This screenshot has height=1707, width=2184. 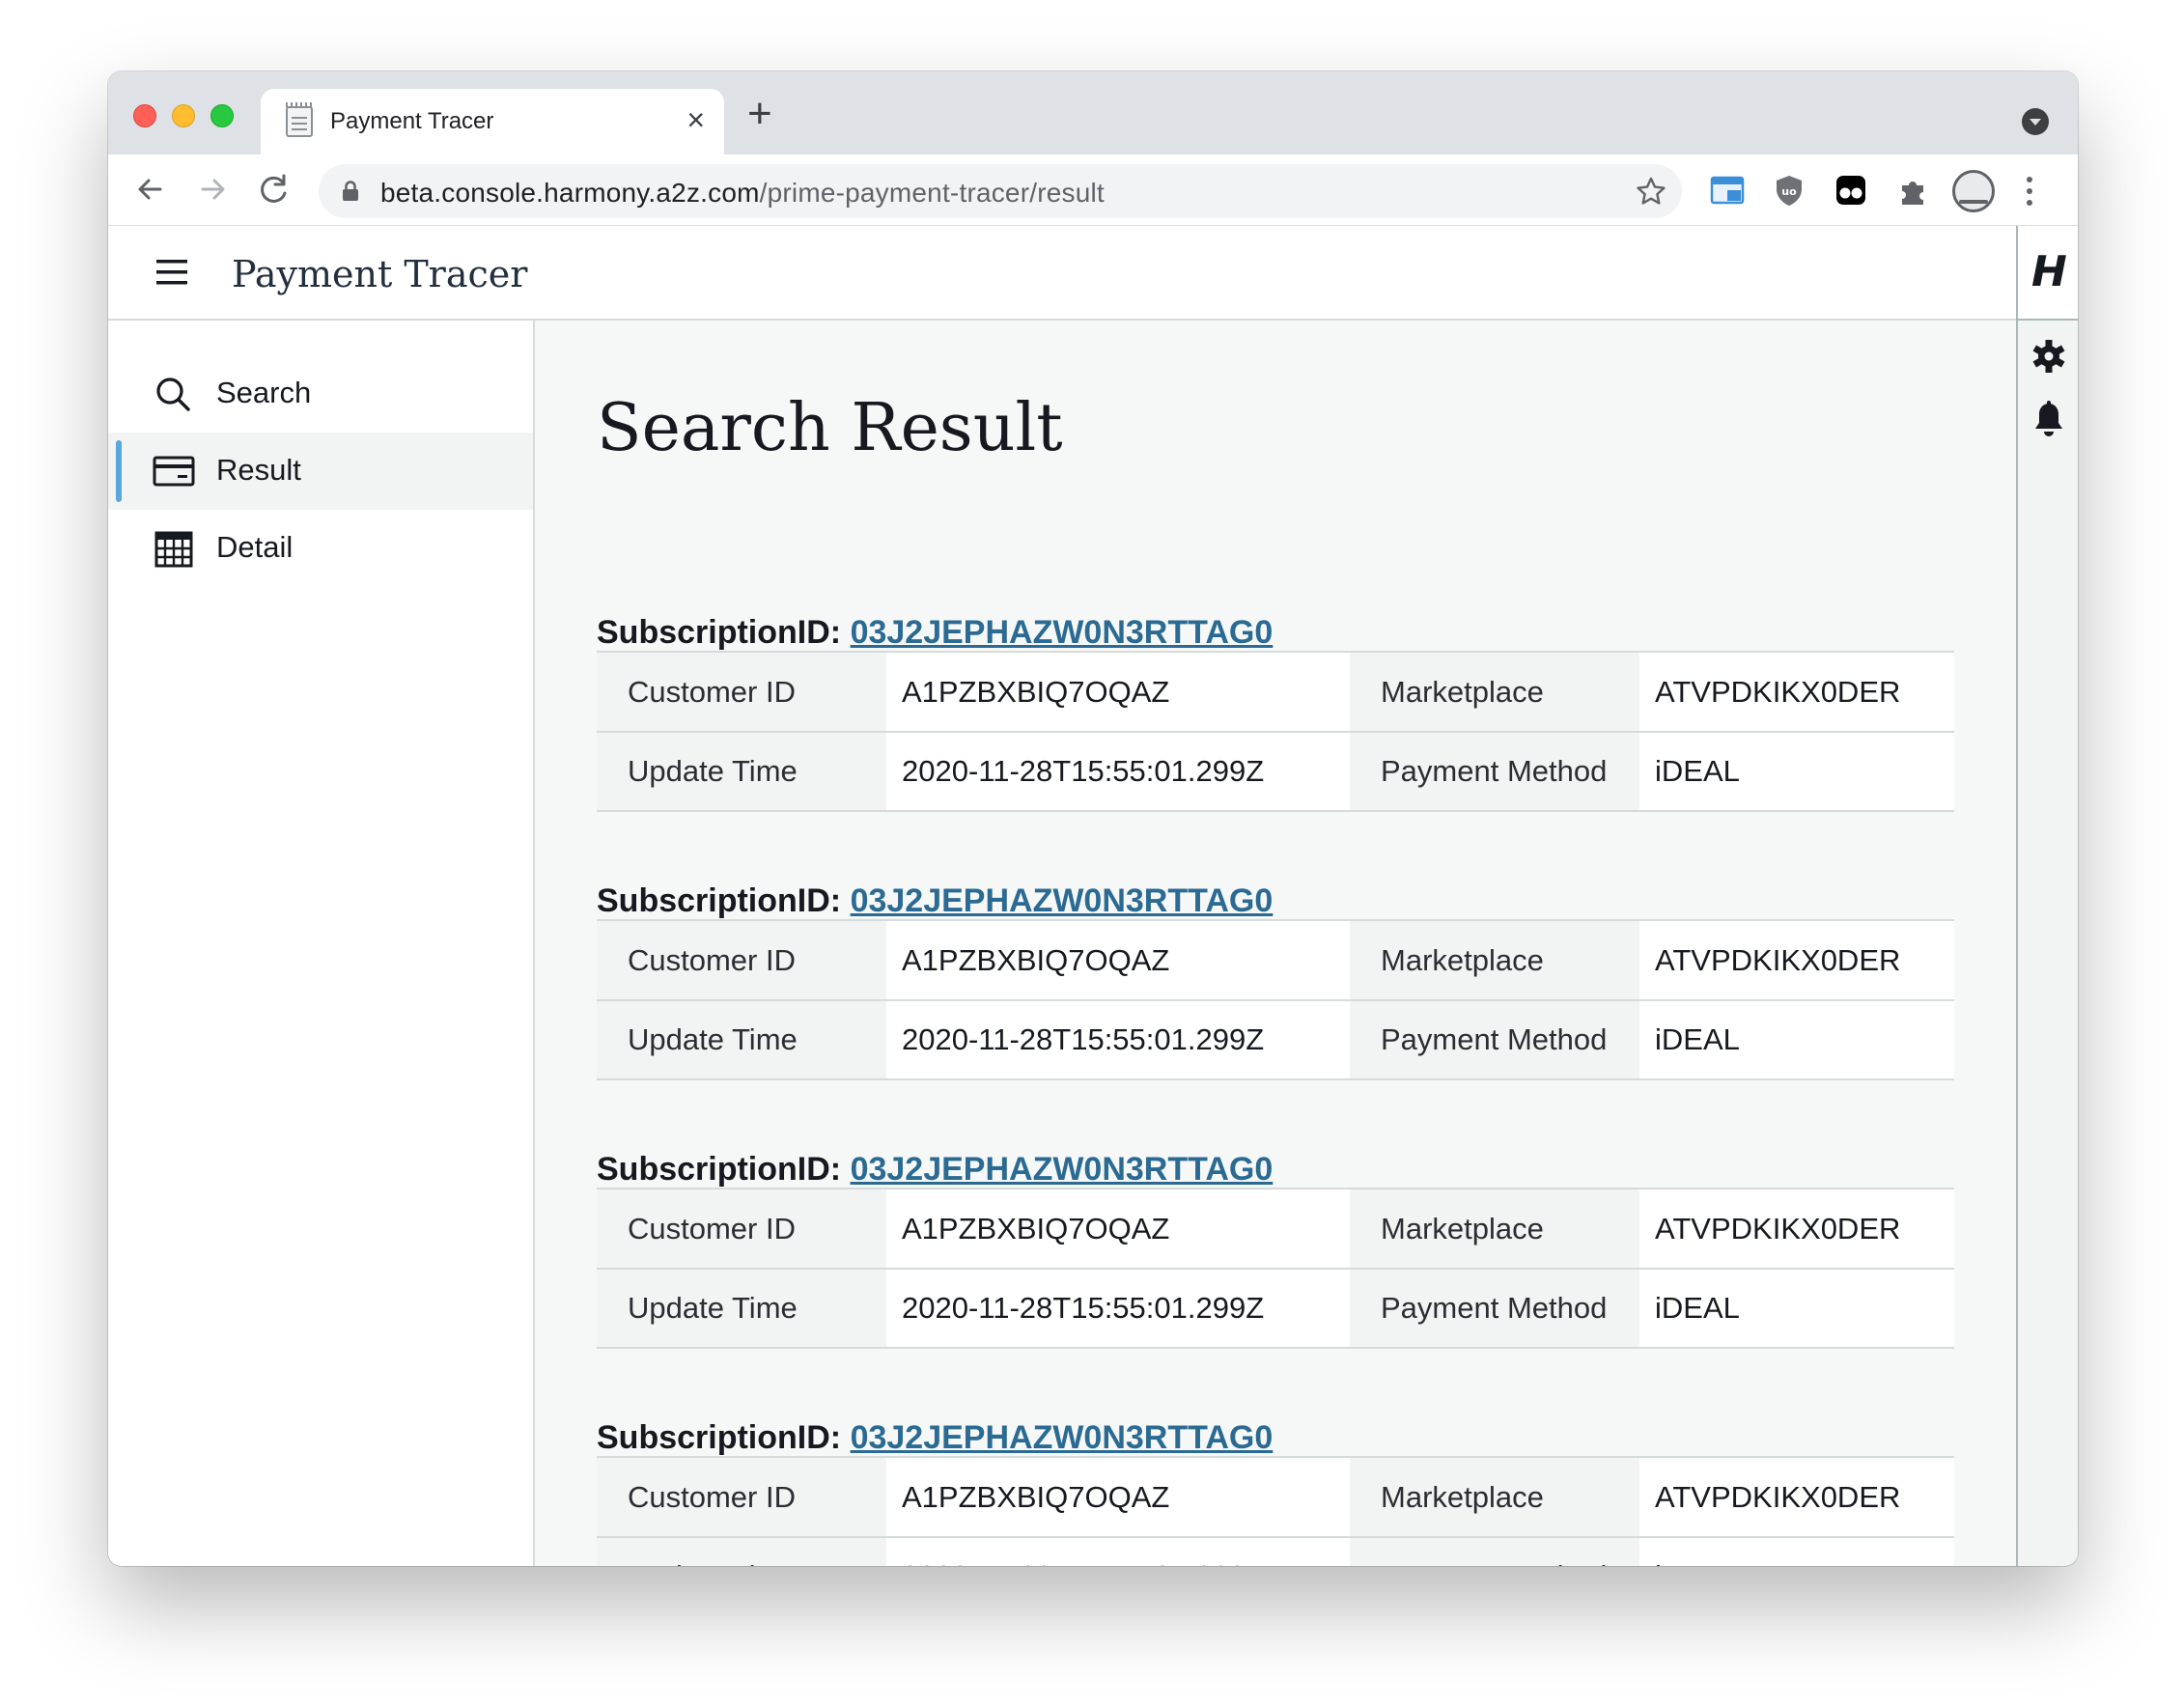 What do you see at coordinates (412, 121) in the screenshot?
I see `tab-title: Payment Tracer` at bounding box center [412, 121].